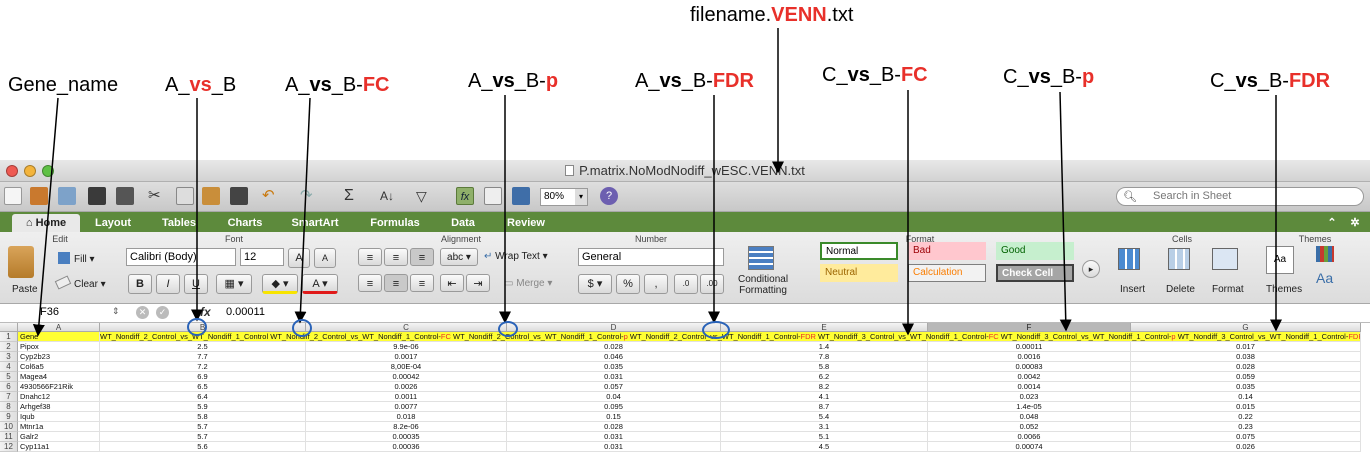 Image resolution: width=1370 pixels, height=473 pixels. Describe the element at coordinates (1029, 367) in the screenshot. I see `value-cell: 0.00083` at that location.